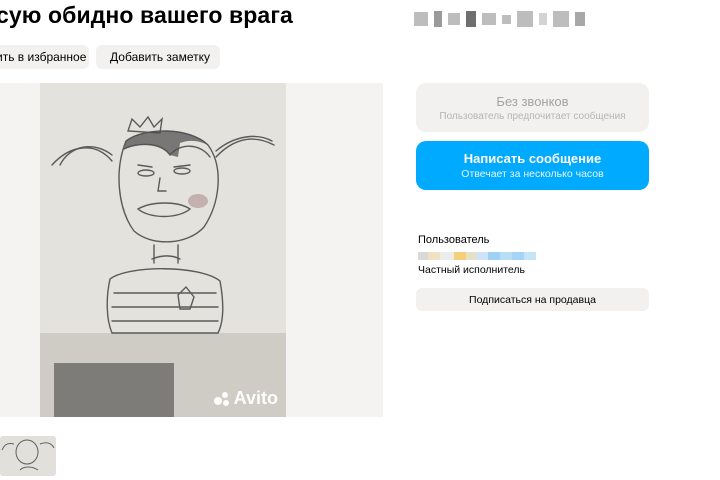 The width and height of the screenshot is (720, 480). I want to click on seller-name-redacted, so click(477, 256).